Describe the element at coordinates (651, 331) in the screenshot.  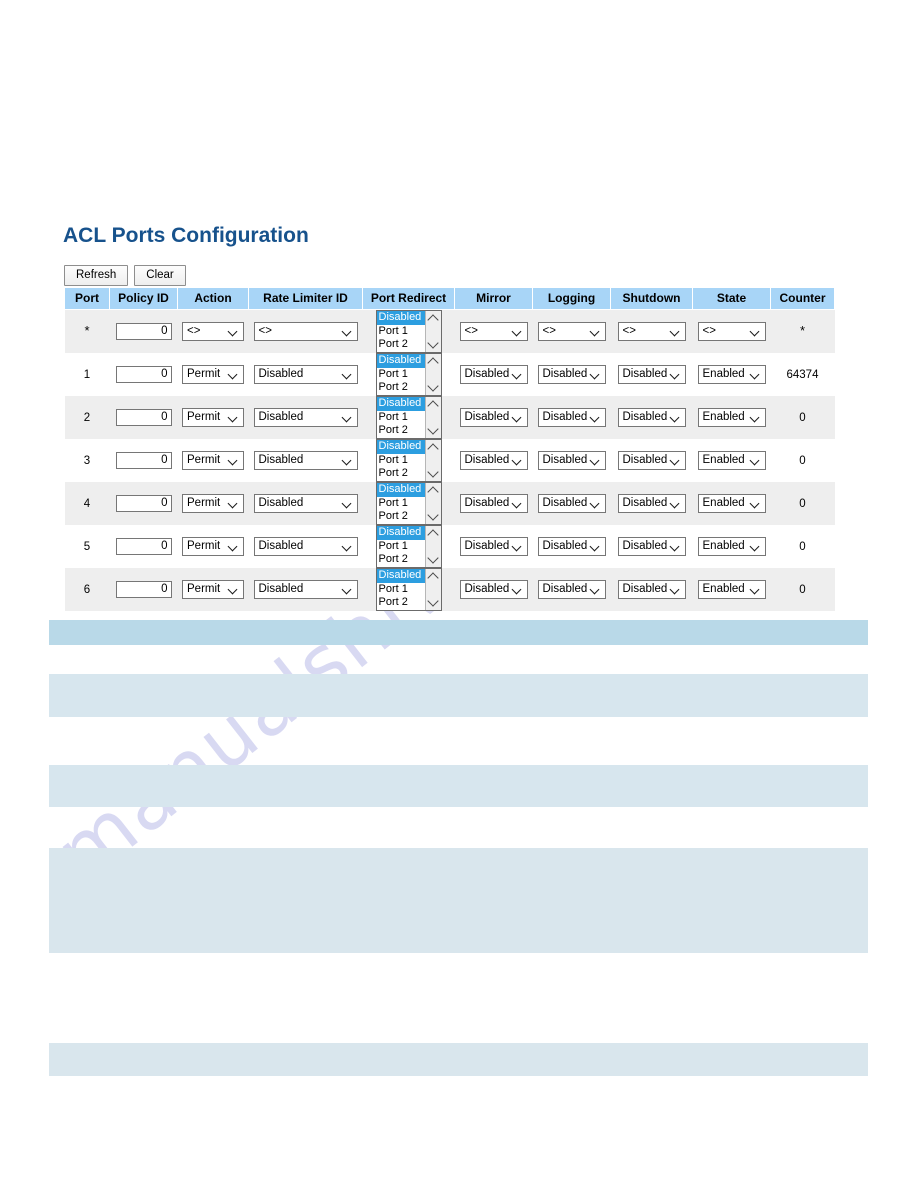
I see `shutdown-select: <>` at that location.